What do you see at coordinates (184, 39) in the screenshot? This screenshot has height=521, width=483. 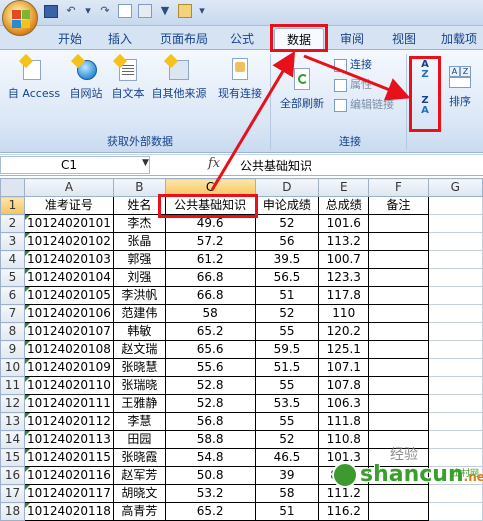 I see `tab-page-layout: 页面布局` at bounding box center [184, 39].